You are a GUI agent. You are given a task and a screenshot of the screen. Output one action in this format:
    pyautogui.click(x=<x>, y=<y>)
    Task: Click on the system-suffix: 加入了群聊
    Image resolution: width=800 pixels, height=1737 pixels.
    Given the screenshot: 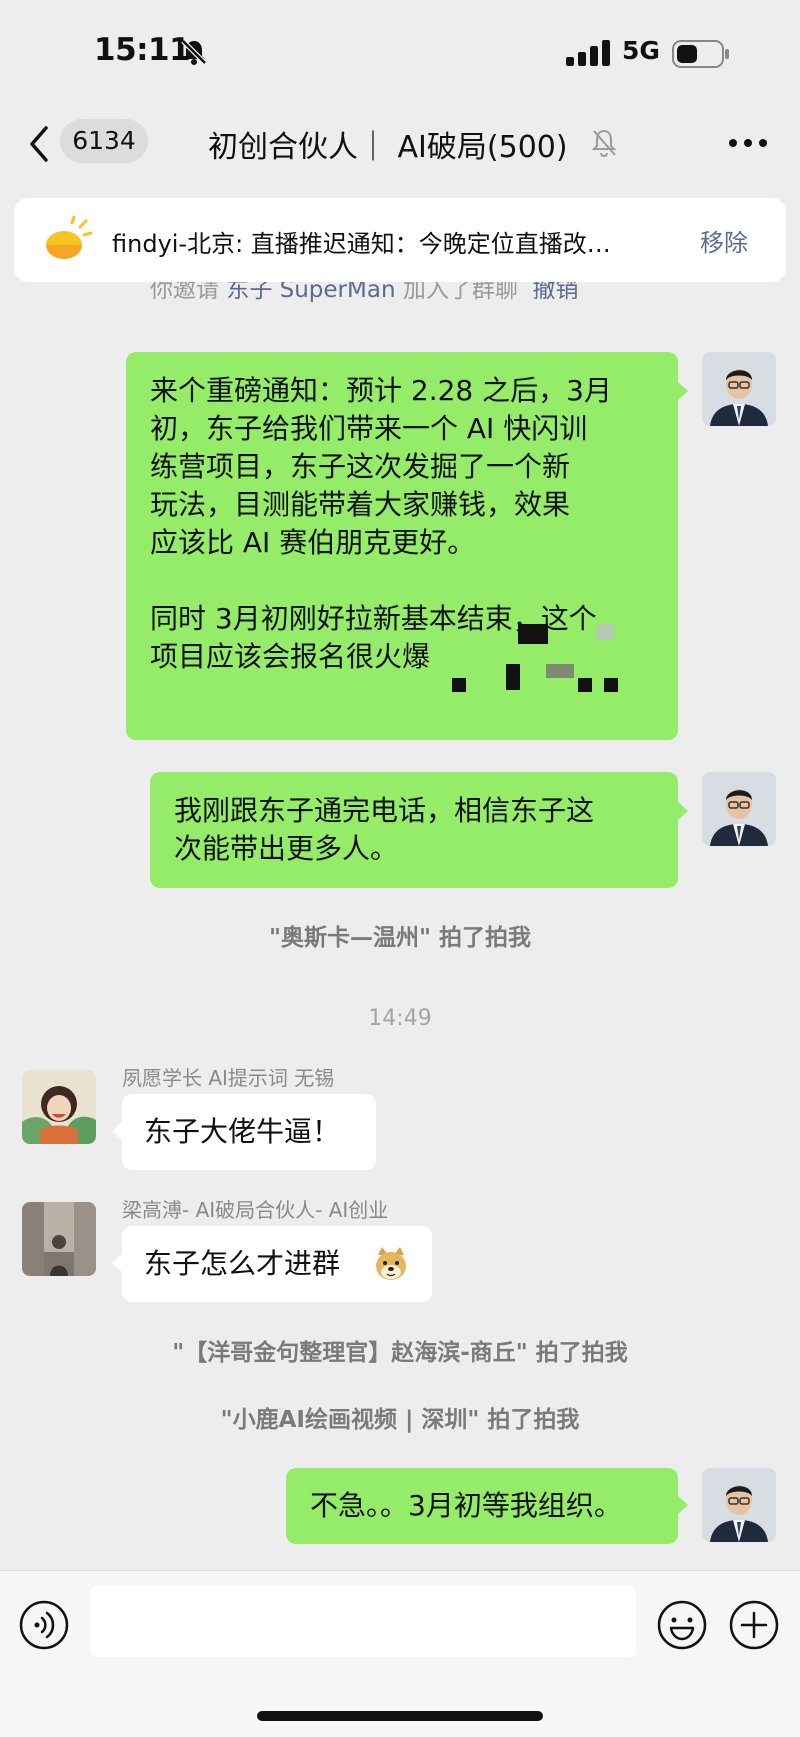 What is the action you would take?
    pyautogui.click(x=464, y=292)
    